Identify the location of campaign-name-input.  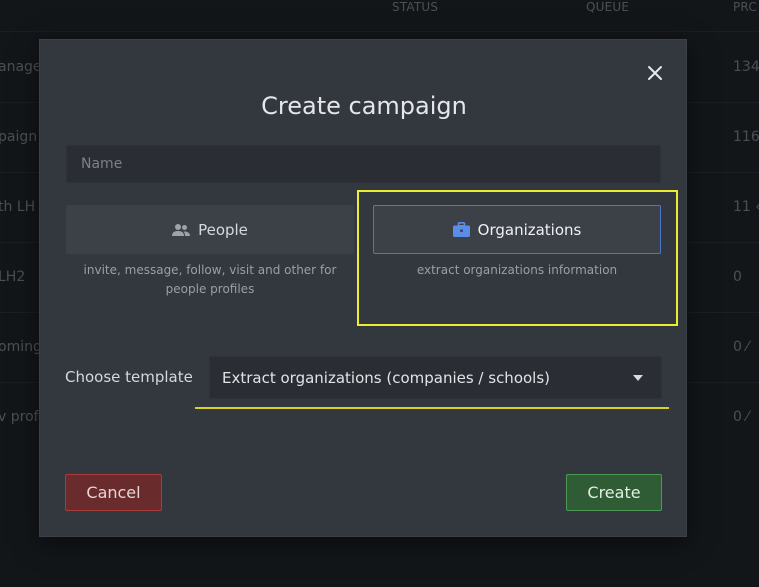
(363, 164).